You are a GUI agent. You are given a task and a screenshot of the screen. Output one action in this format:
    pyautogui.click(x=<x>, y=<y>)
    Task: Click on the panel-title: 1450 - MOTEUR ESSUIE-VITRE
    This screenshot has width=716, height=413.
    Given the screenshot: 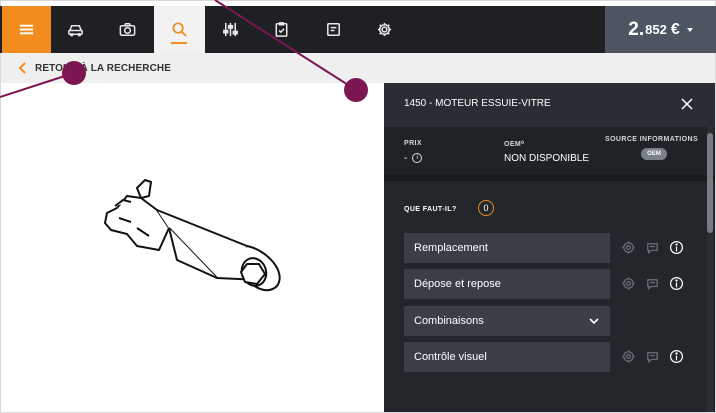 What is the action you would take?
    pyautogui.click(x=477, y=103)
    